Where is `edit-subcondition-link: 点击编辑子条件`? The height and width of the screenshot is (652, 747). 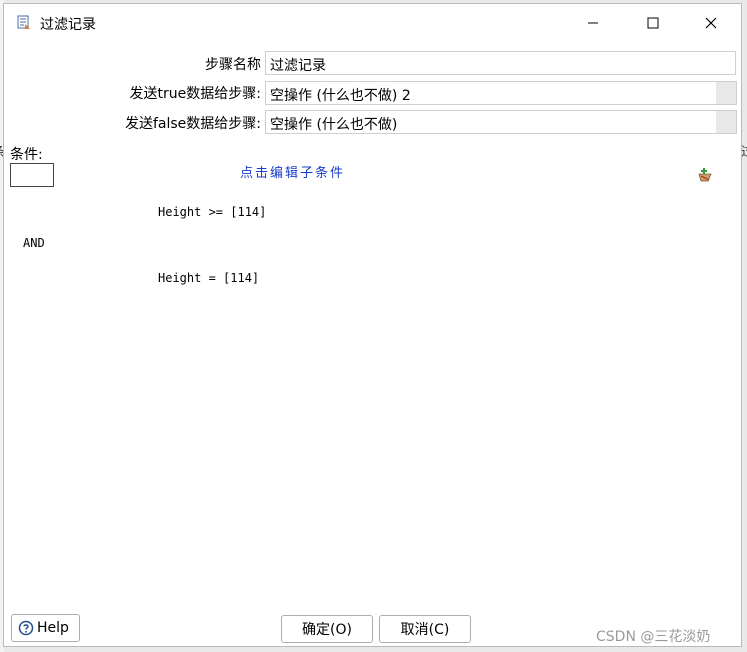 edit-subcondition-link: 点击编辑子条件 is located at coordinates (292, 171).